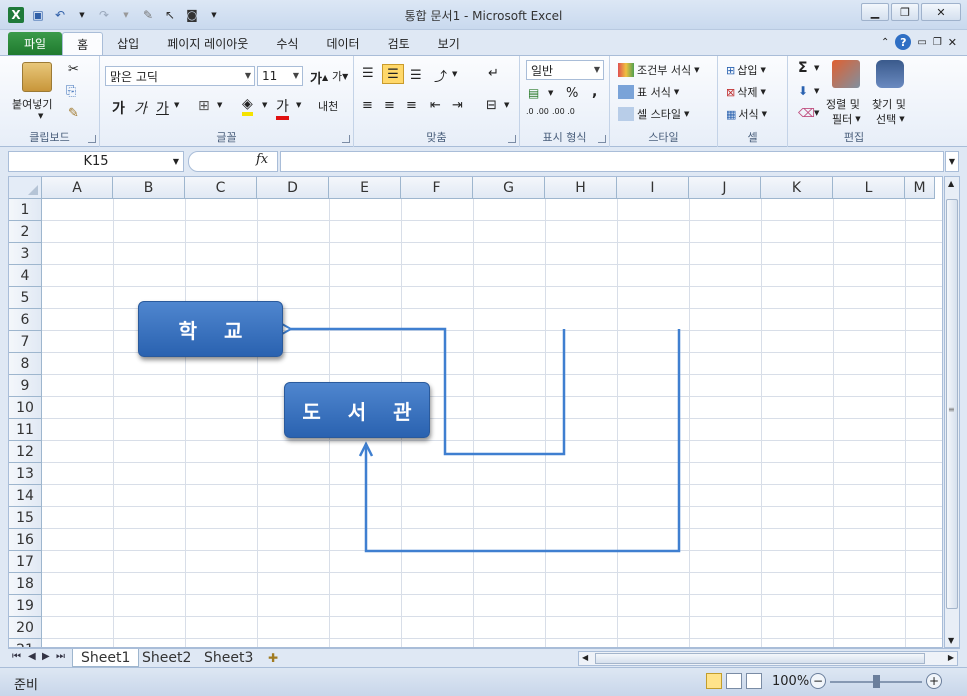 The image size is (967, 696). Describe the element at coordinates (612, 161) in the screenshot. I see `formula-input` at that location.